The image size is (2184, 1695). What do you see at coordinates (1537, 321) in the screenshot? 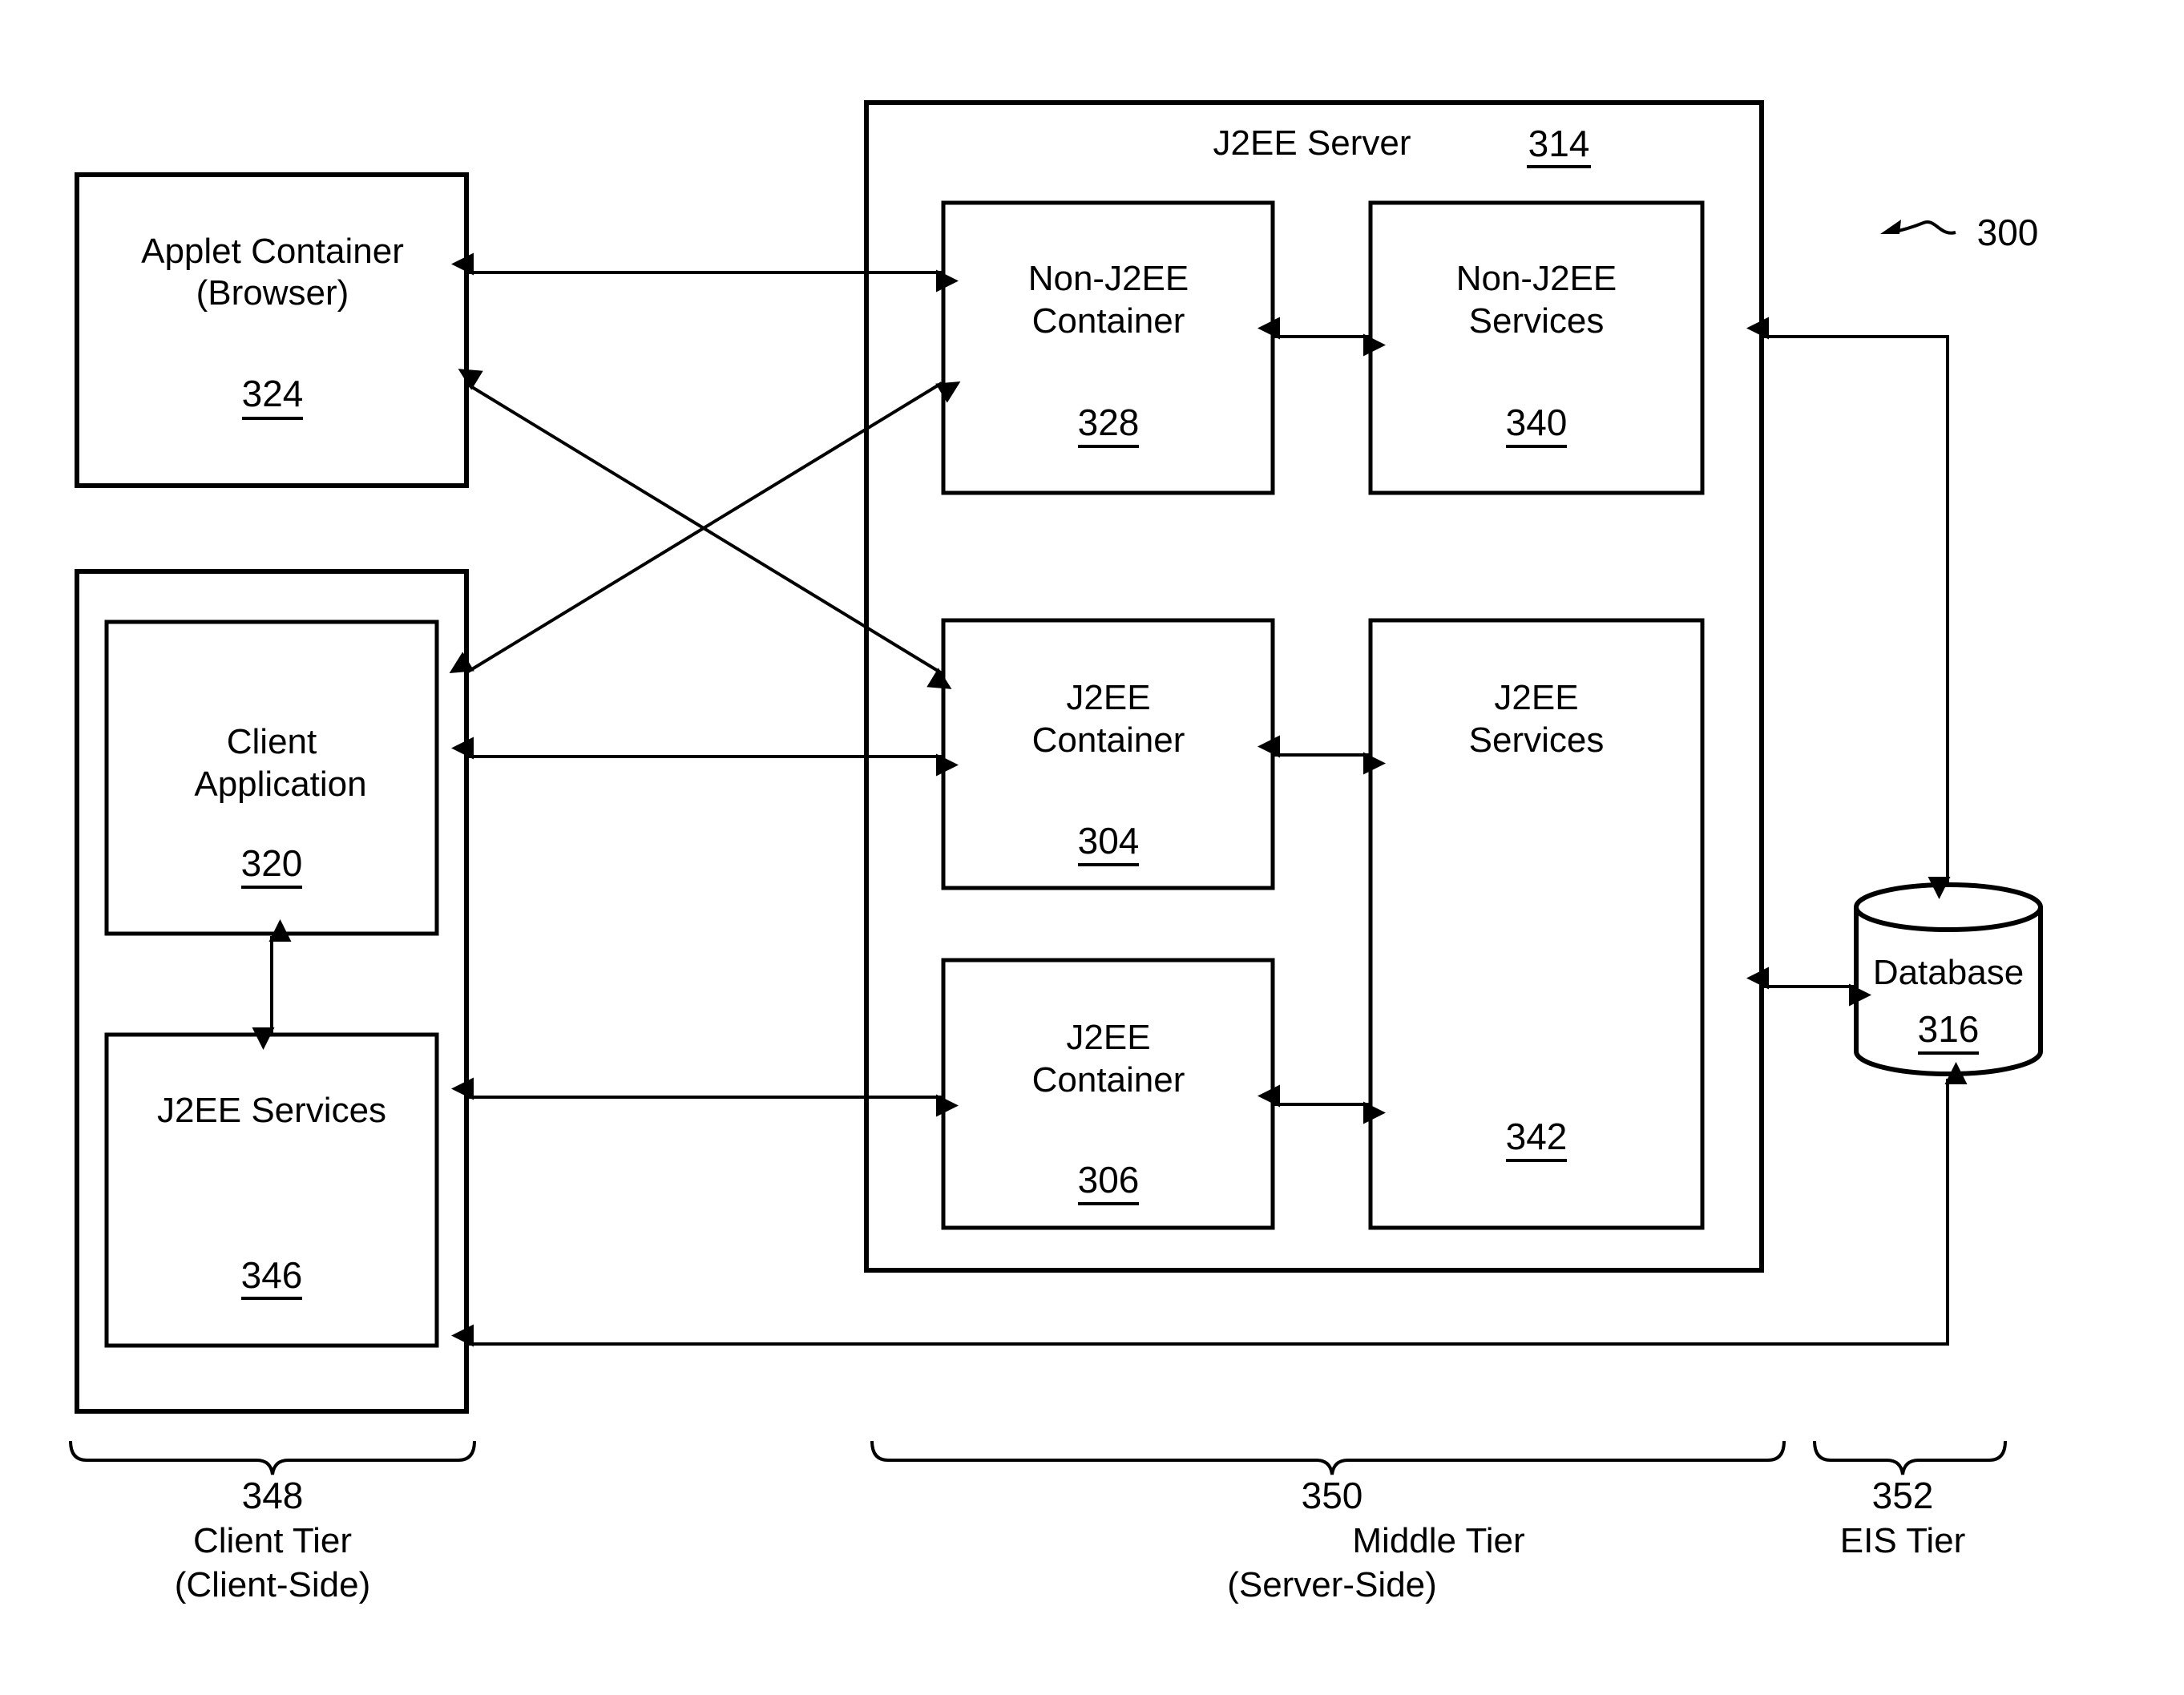
I see `non-j2ee-services-sublabel: Services` at bounding box center [1537, 321].